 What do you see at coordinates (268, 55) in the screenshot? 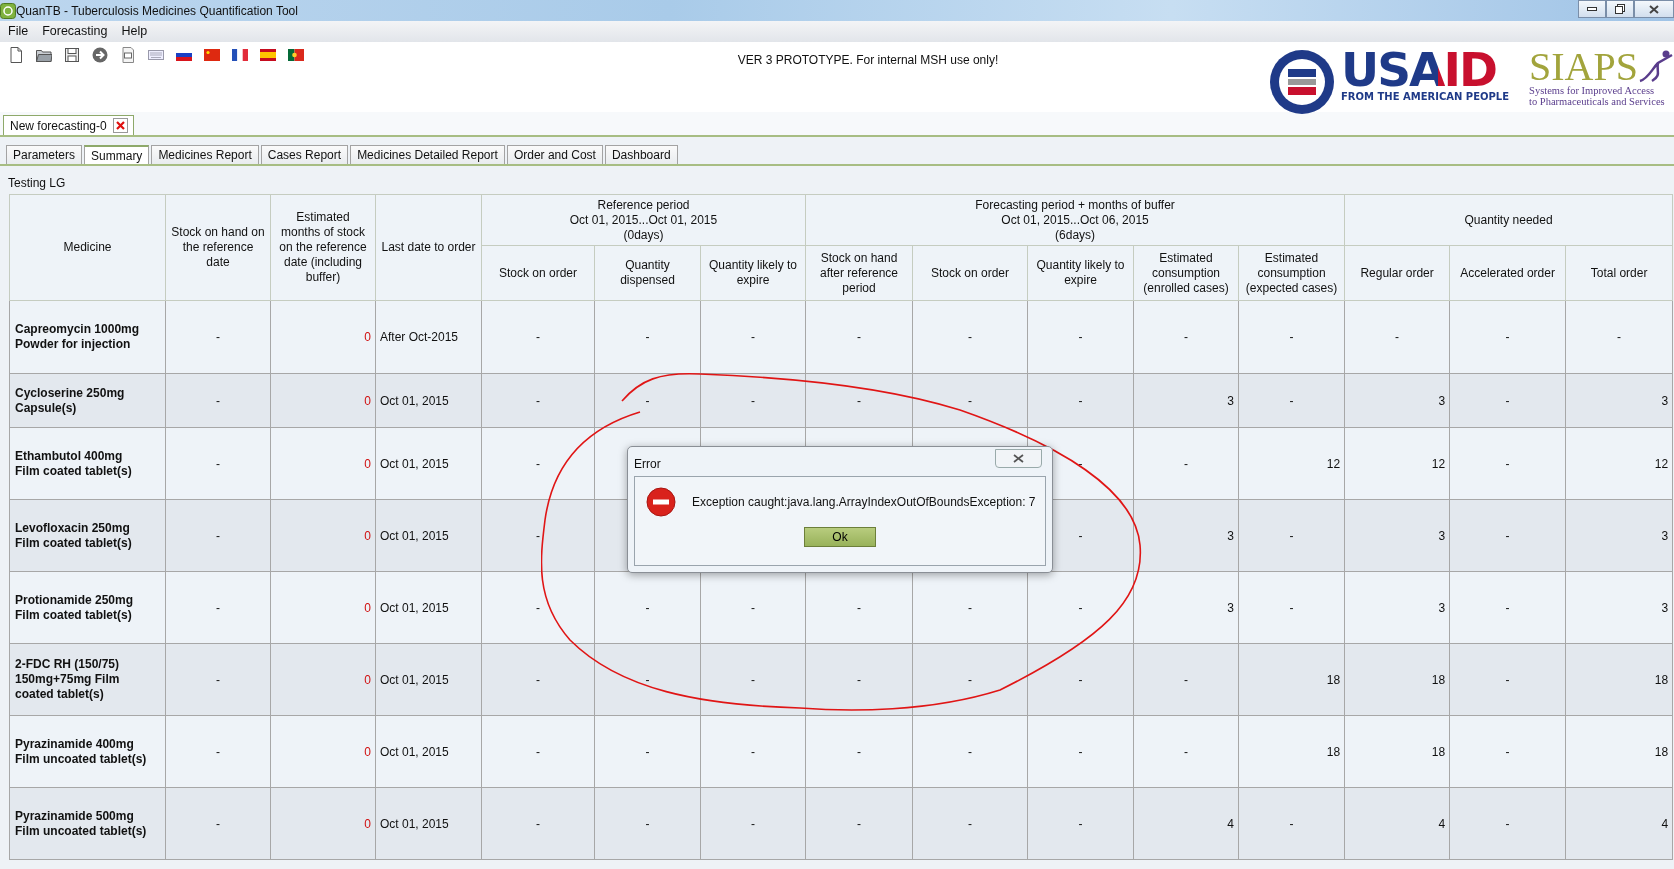
I see `spanish-flag-icon` at bounding box center [268, 55].